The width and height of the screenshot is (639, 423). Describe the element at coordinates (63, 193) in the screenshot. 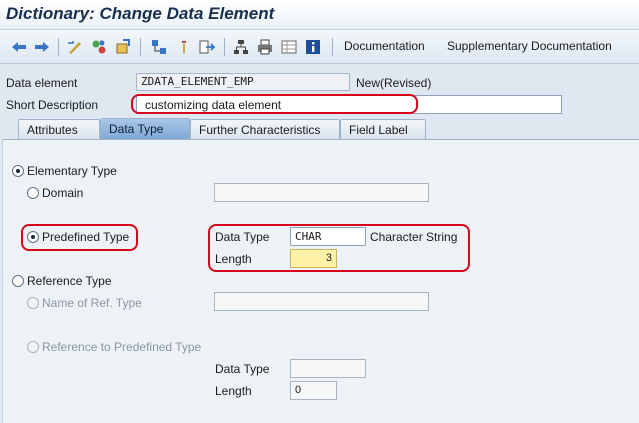

I see `domain-label: Domain` at that location.